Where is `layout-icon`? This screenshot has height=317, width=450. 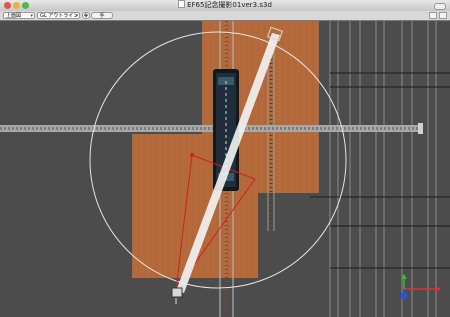 layout-icon is located at coordinates (443, 15).